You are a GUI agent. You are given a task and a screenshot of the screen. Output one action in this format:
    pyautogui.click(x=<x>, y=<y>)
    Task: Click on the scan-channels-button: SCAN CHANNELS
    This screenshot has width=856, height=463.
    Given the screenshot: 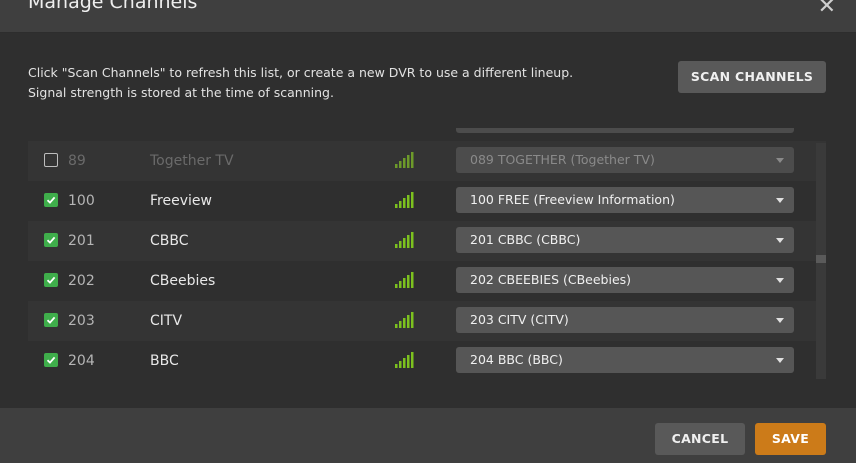 What is the action you would take?
    pyautogui.click(x=752, y=77)
    